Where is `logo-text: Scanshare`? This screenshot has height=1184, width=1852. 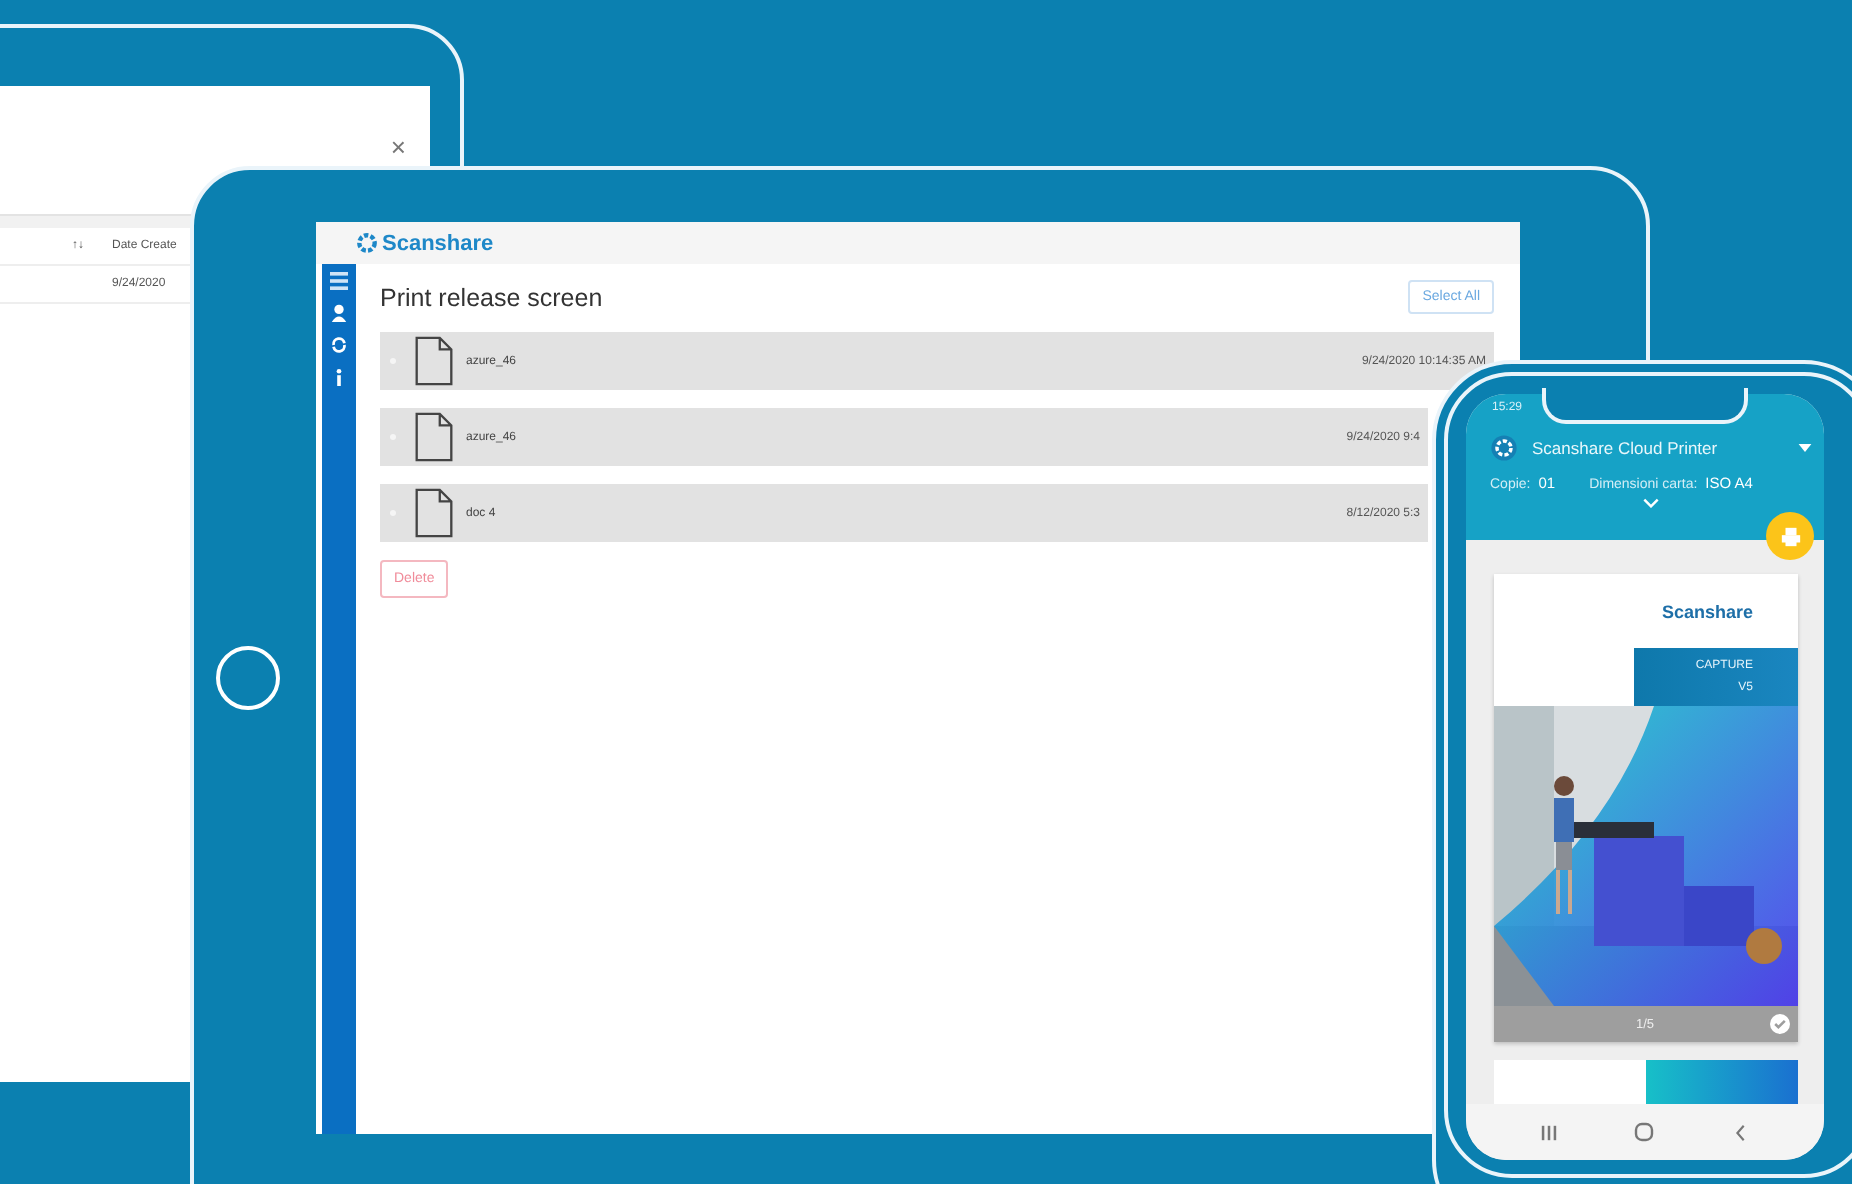 logo-text: Scanshare is located at coordinates (438, 243).